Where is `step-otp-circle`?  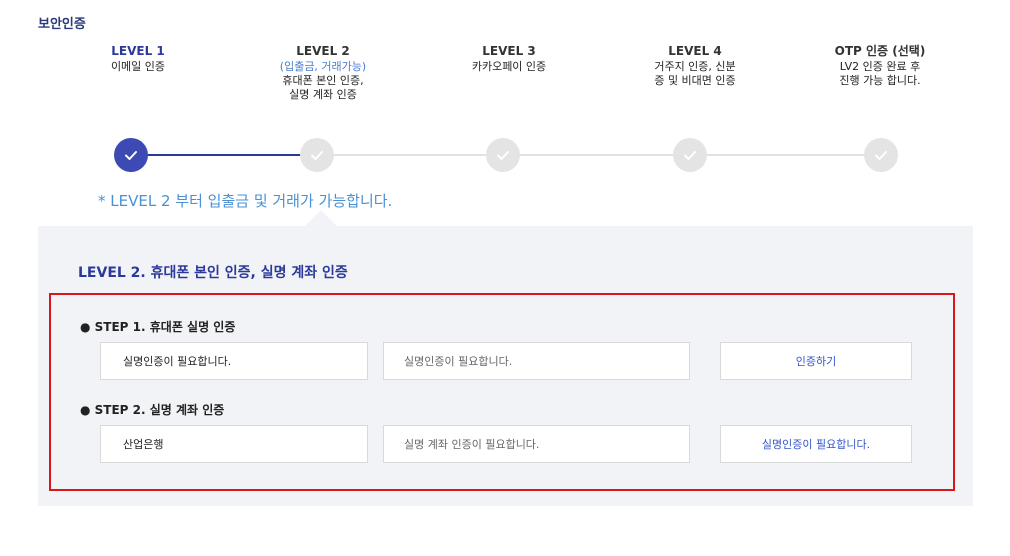
step-otp-circle is located at coordinates (881, 155).